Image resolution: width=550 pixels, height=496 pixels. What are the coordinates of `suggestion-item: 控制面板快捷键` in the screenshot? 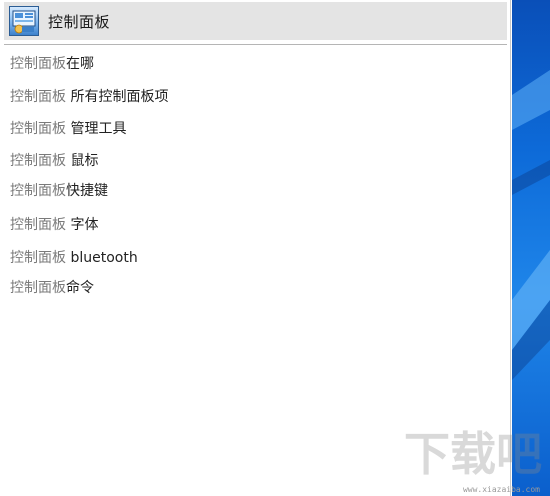 It's located at (59, 191).